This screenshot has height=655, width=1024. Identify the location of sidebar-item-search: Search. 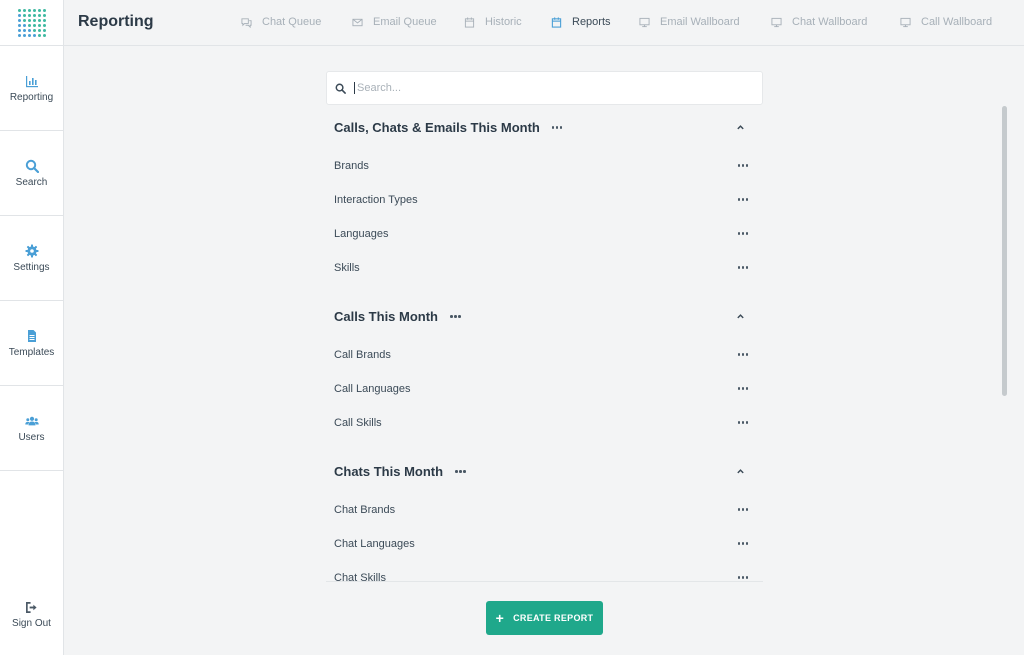
(31, 173).